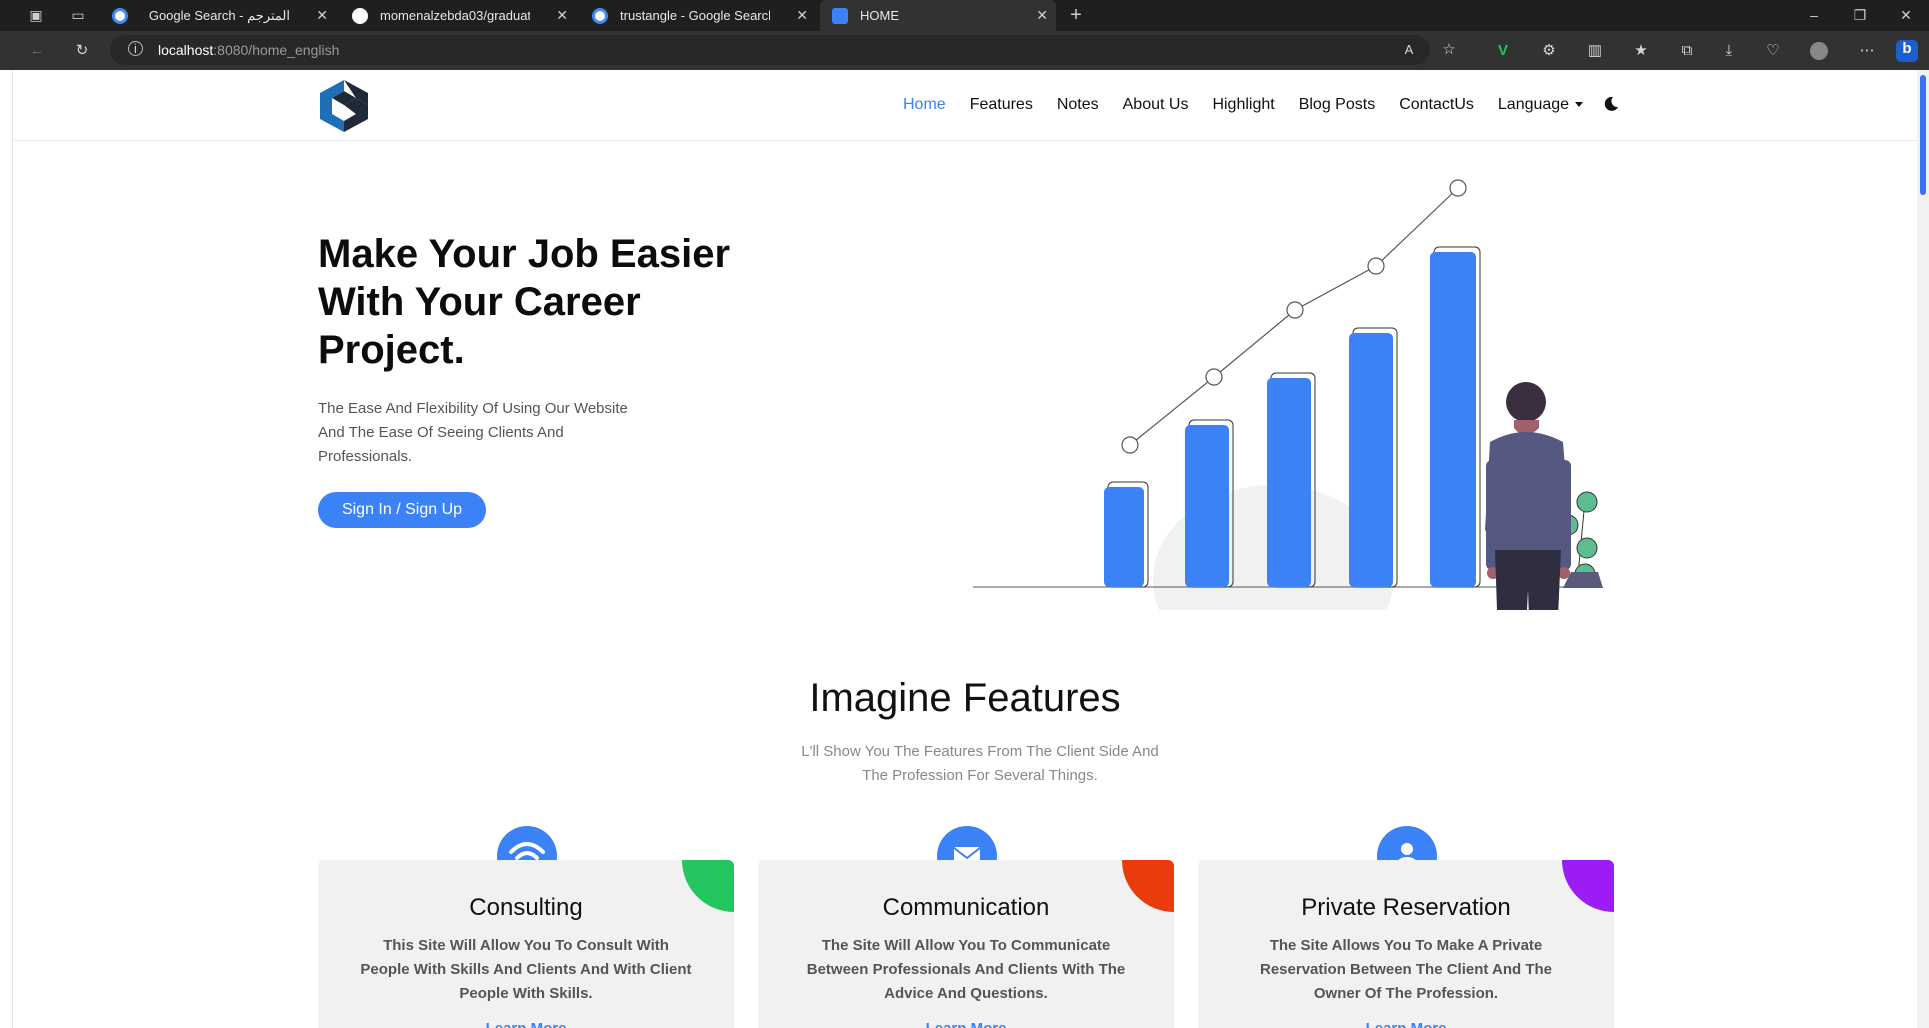 The width and height of the screenshot is (1929, 1028). Describe the element at coordinates (1611, 104) in the screenshot. I see `dark-mode-moon-icon` at that location.